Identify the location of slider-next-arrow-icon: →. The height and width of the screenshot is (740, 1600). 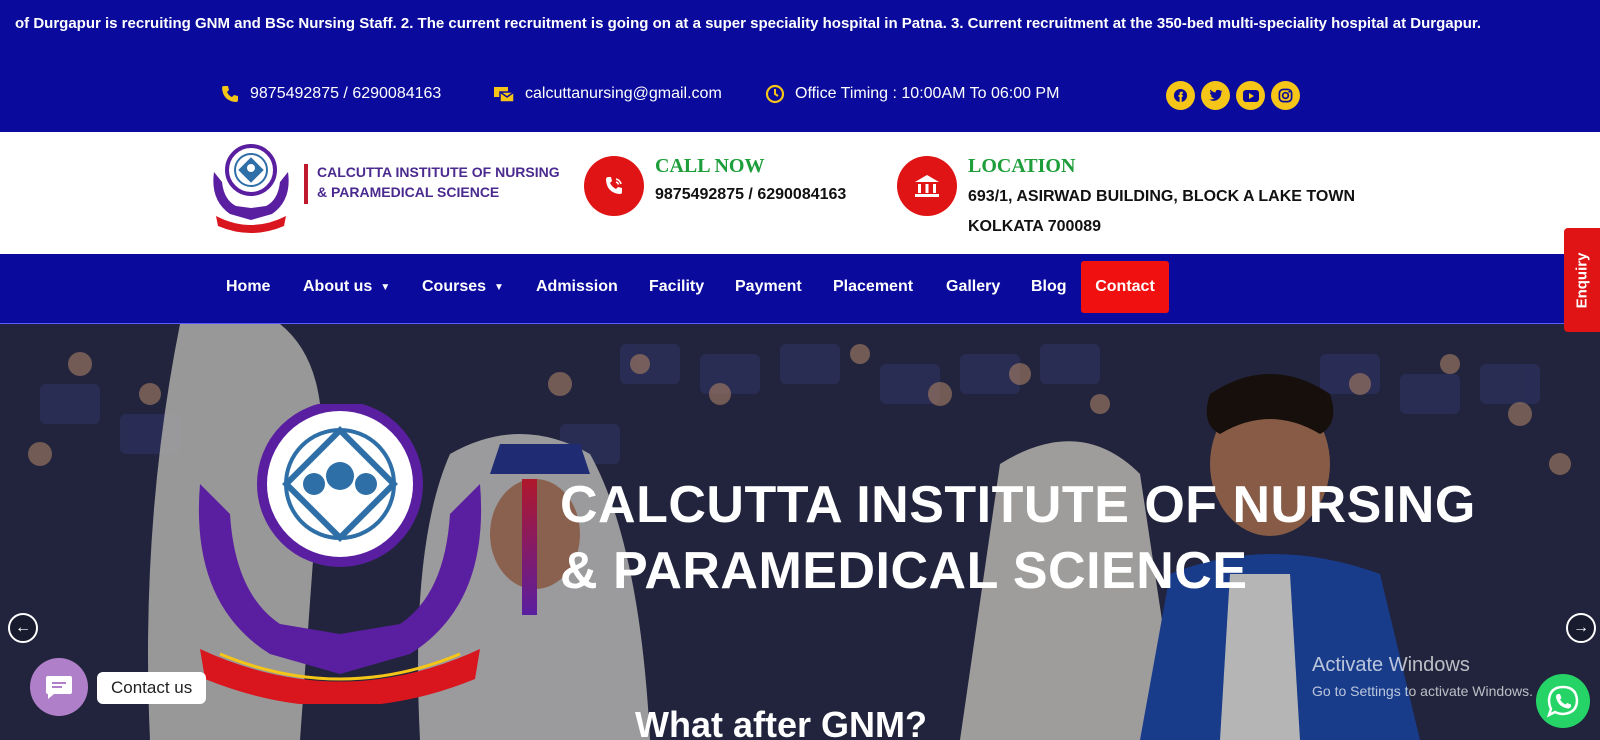
(1581, 628).